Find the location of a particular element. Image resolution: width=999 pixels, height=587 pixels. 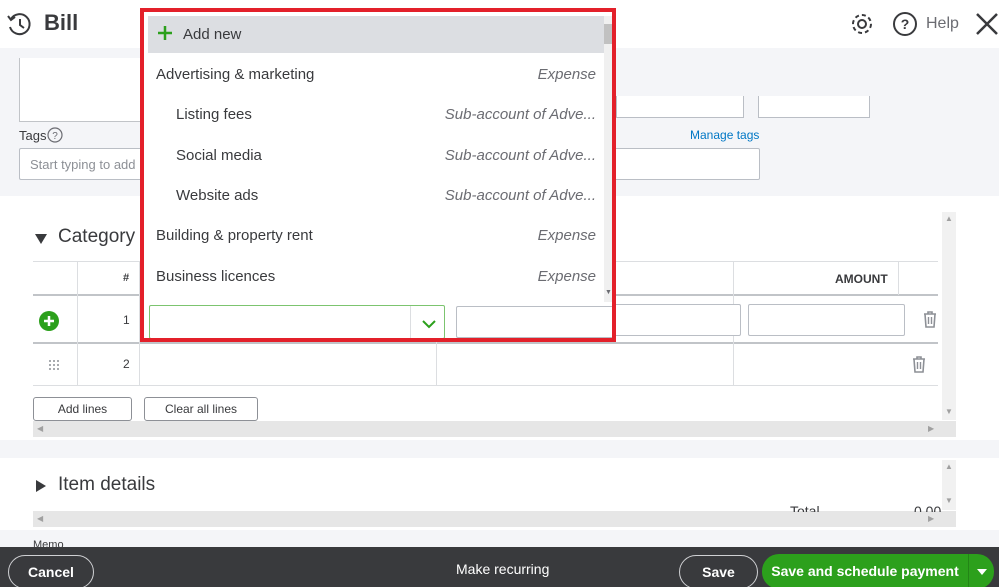

option-name: Building & property rent is located at coordinates (234, 236).